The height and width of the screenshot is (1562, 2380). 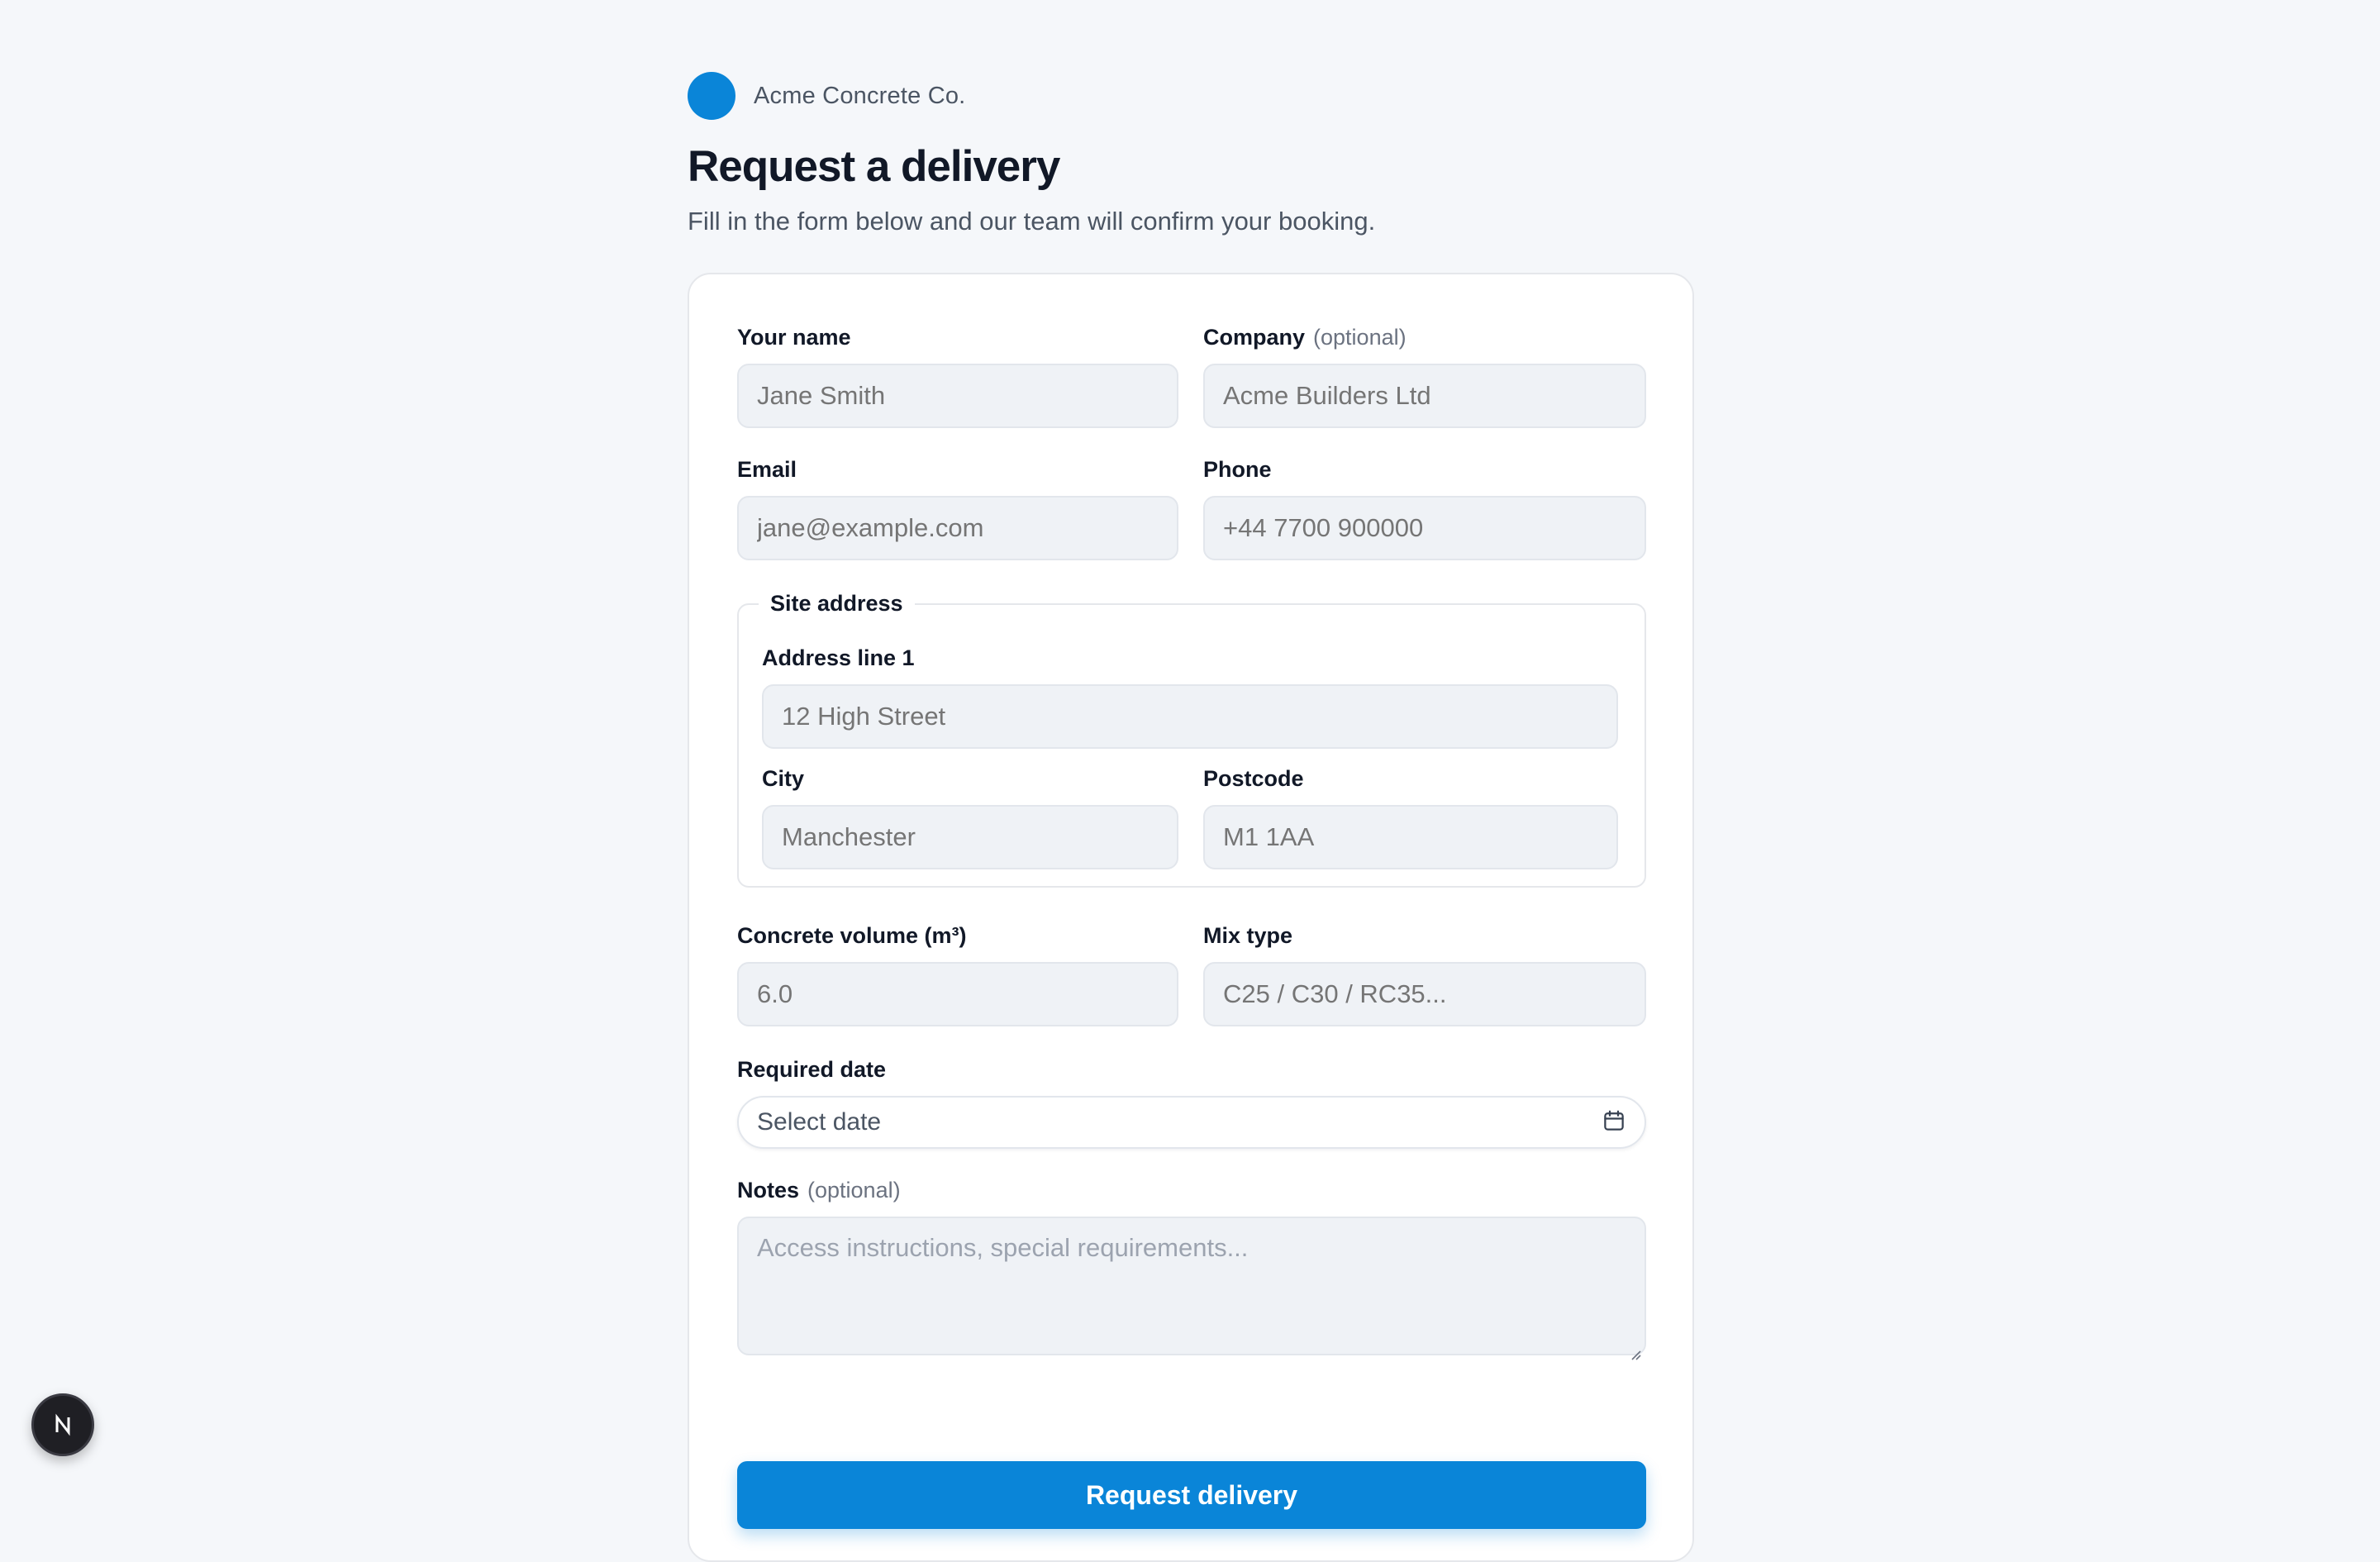 I want to click on mix-field: Mix type, so click(x=1424, y=973).